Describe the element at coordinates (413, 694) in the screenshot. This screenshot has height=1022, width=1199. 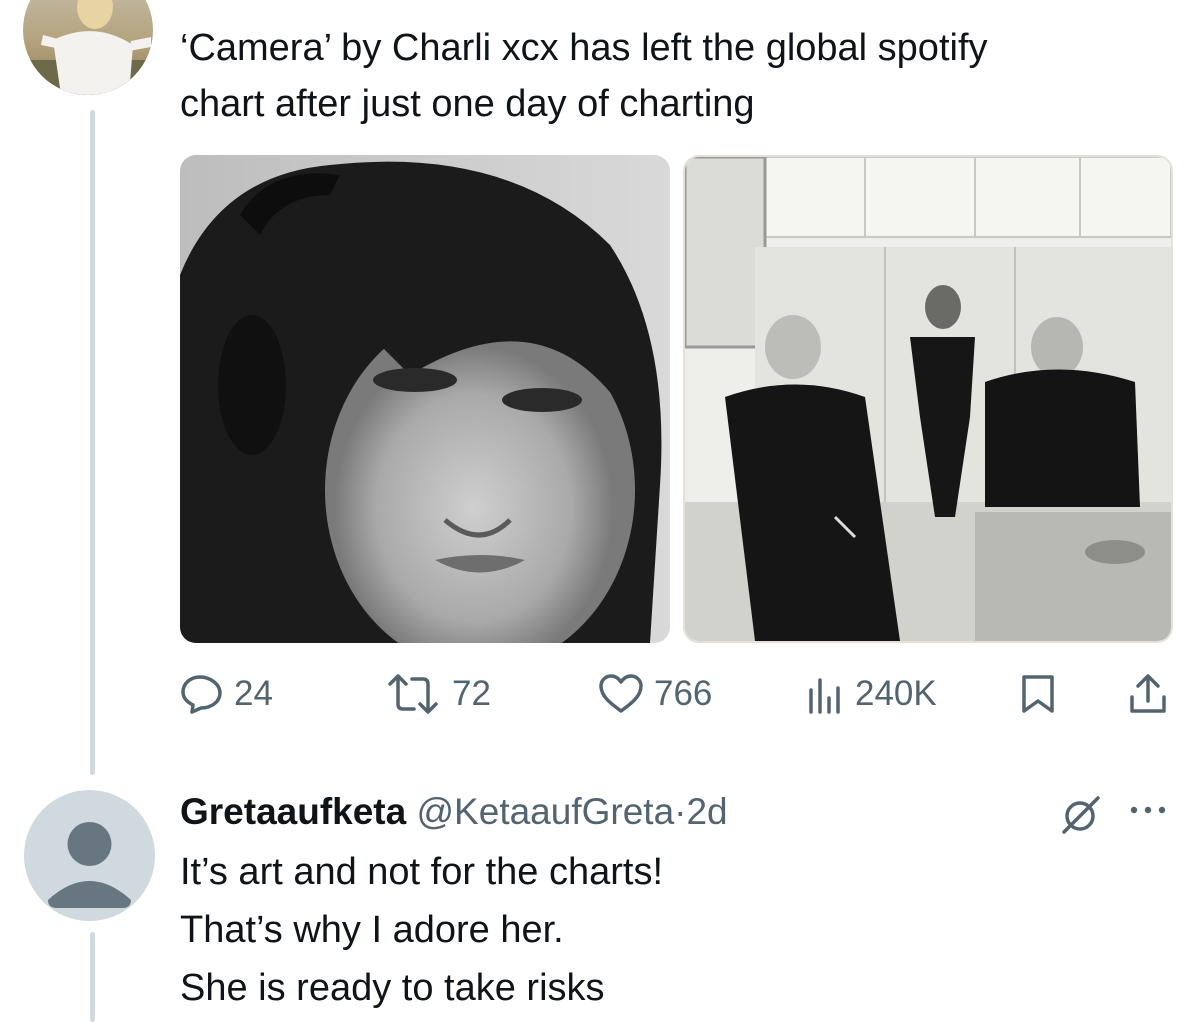
I see `repost-icon` at that location.